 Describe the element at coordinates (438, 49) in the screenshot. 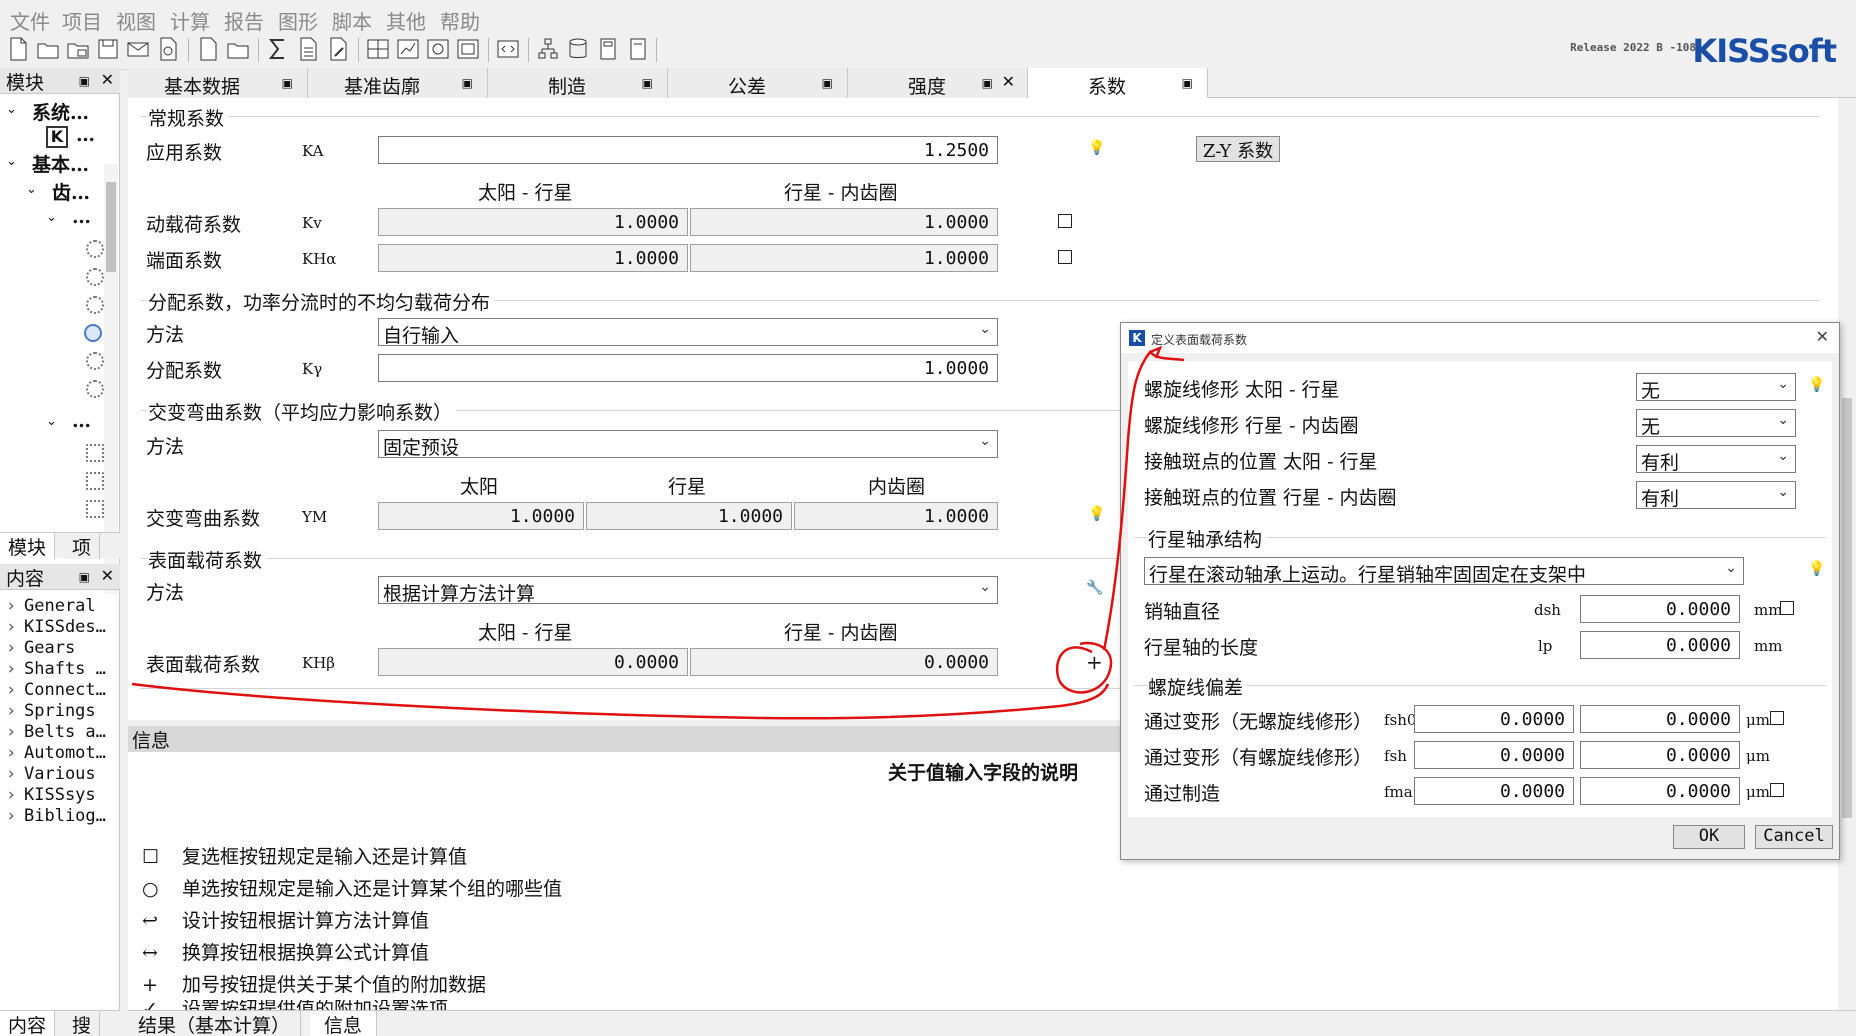

I see `graphic-3-icon` at that location.